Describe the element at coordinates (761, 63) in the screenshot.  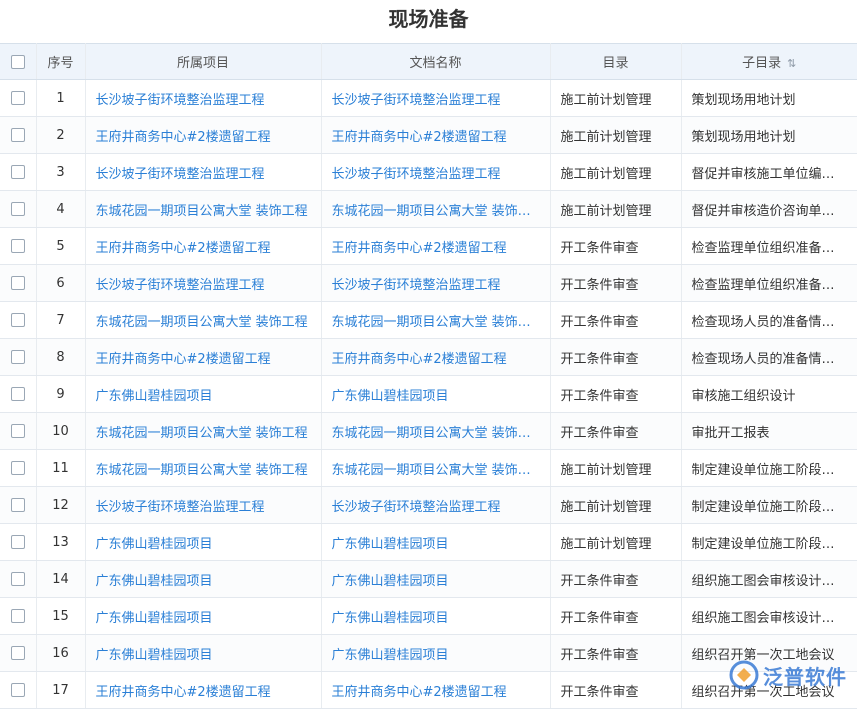
I see `header-subdirectory-label: 子目录` at that location.